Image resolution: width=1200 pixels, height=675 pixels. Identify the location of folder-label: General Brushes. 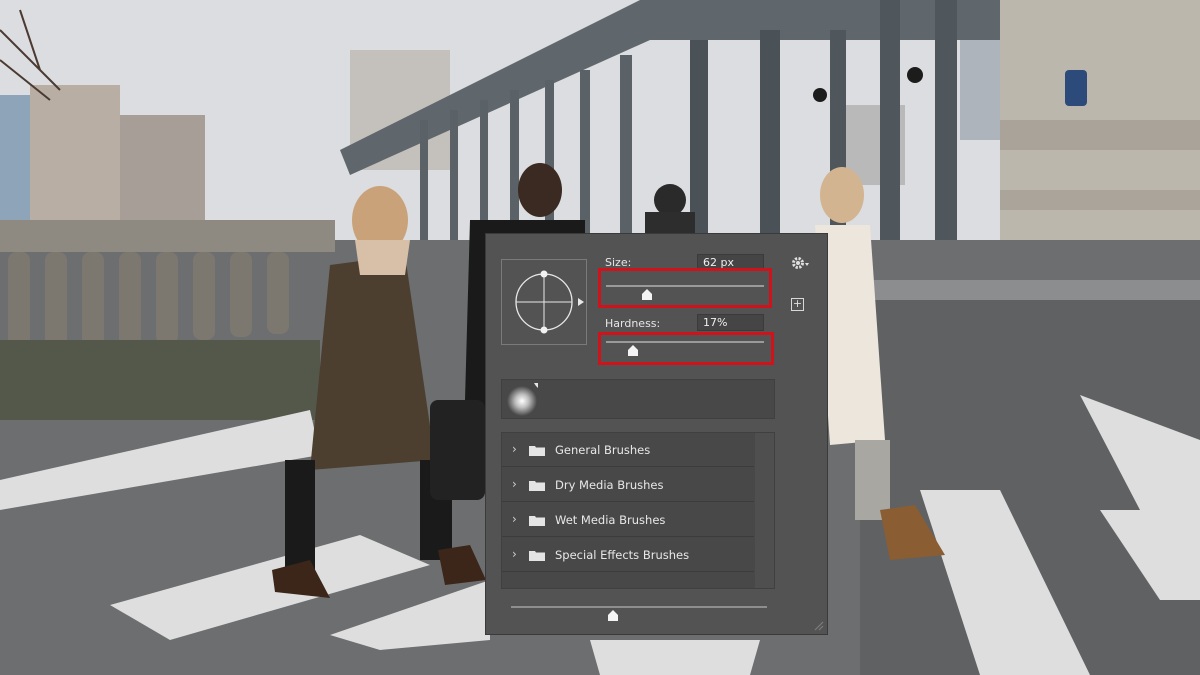
(603, 450).